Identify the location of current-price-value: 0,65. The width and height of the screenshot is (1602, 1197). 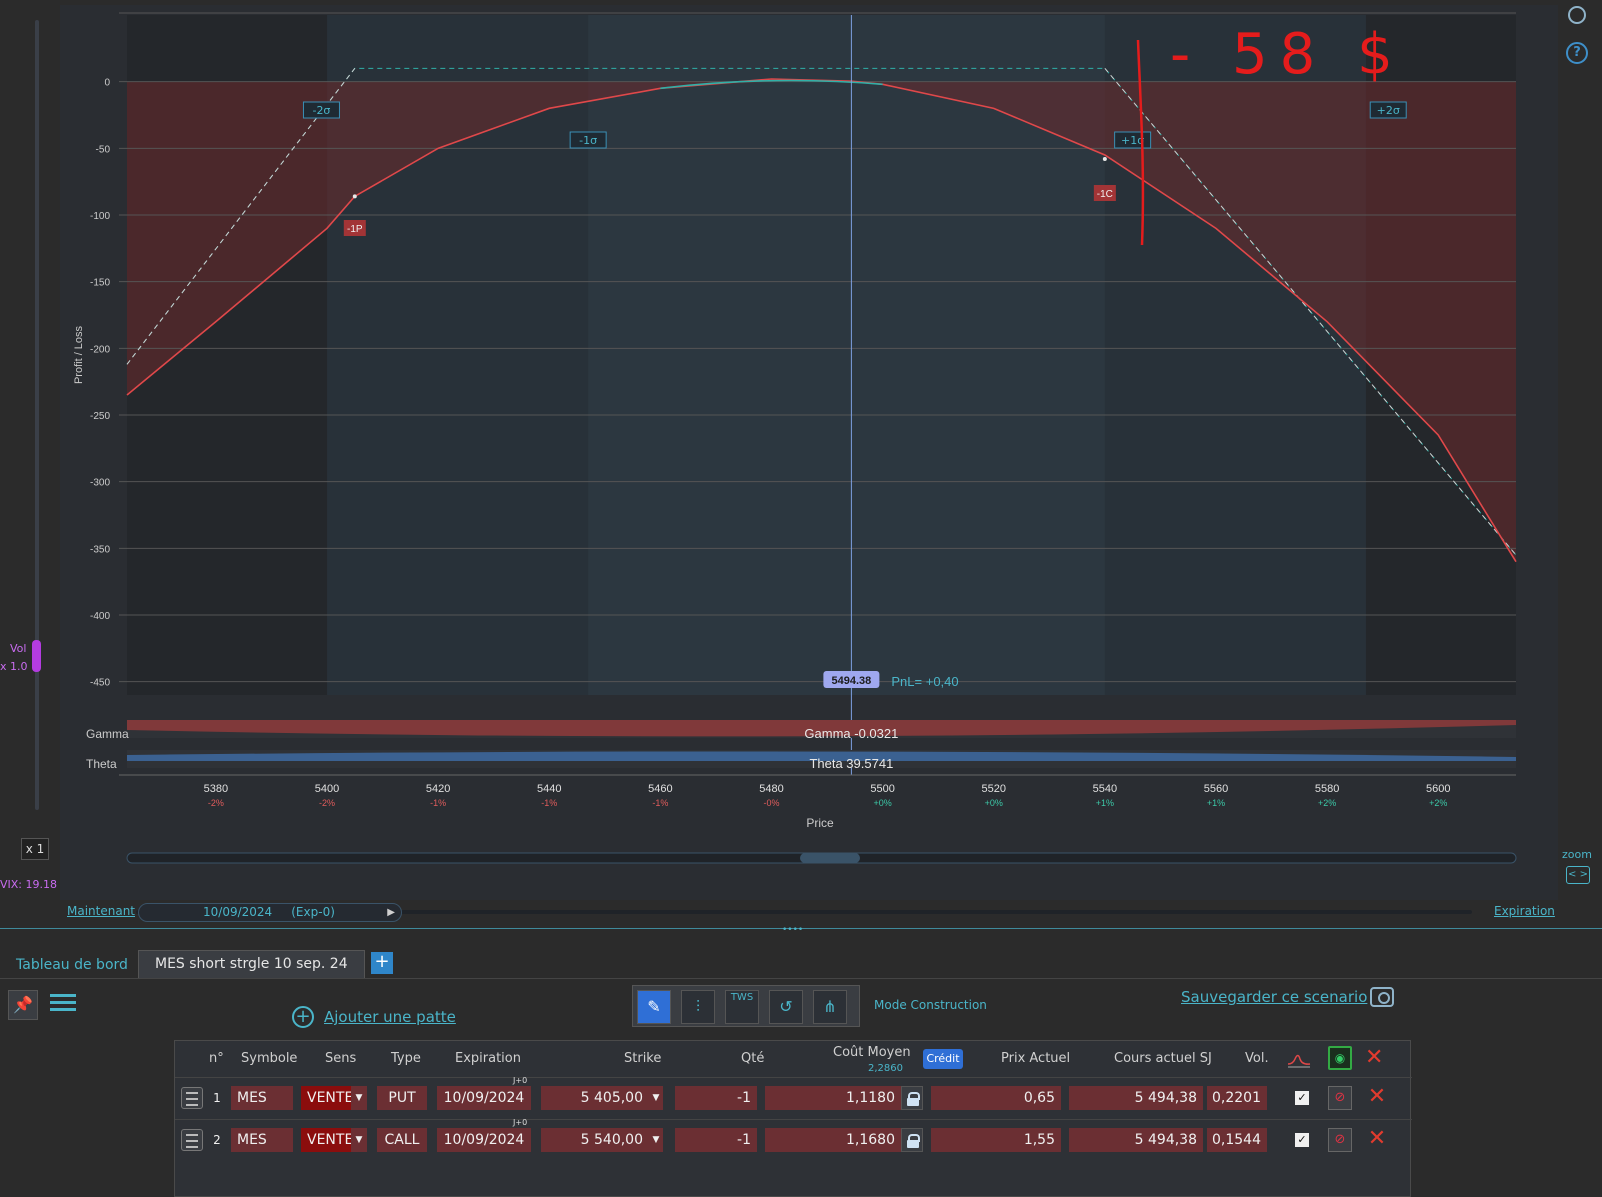
(996, 1098).